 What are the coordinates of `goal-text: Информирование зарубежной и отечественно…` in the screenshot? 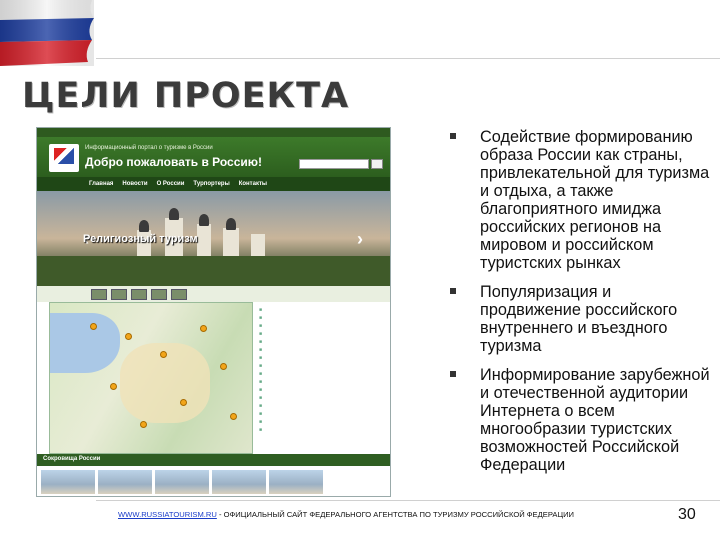 It's located at (595, 420).